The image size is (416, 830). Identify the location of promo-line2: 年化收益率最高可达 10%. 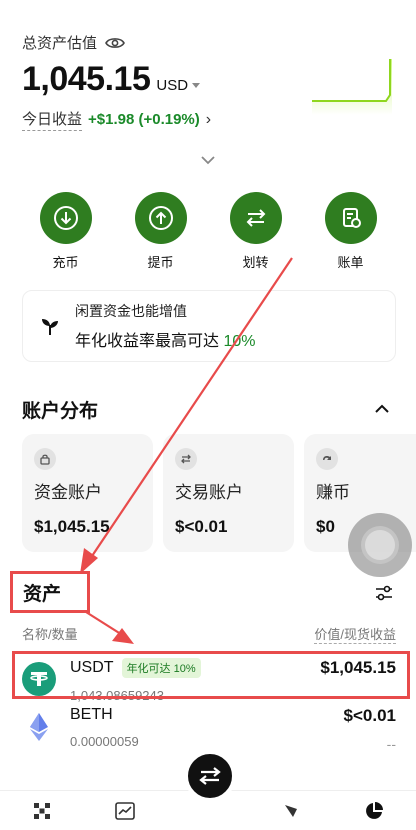
(165, 339).